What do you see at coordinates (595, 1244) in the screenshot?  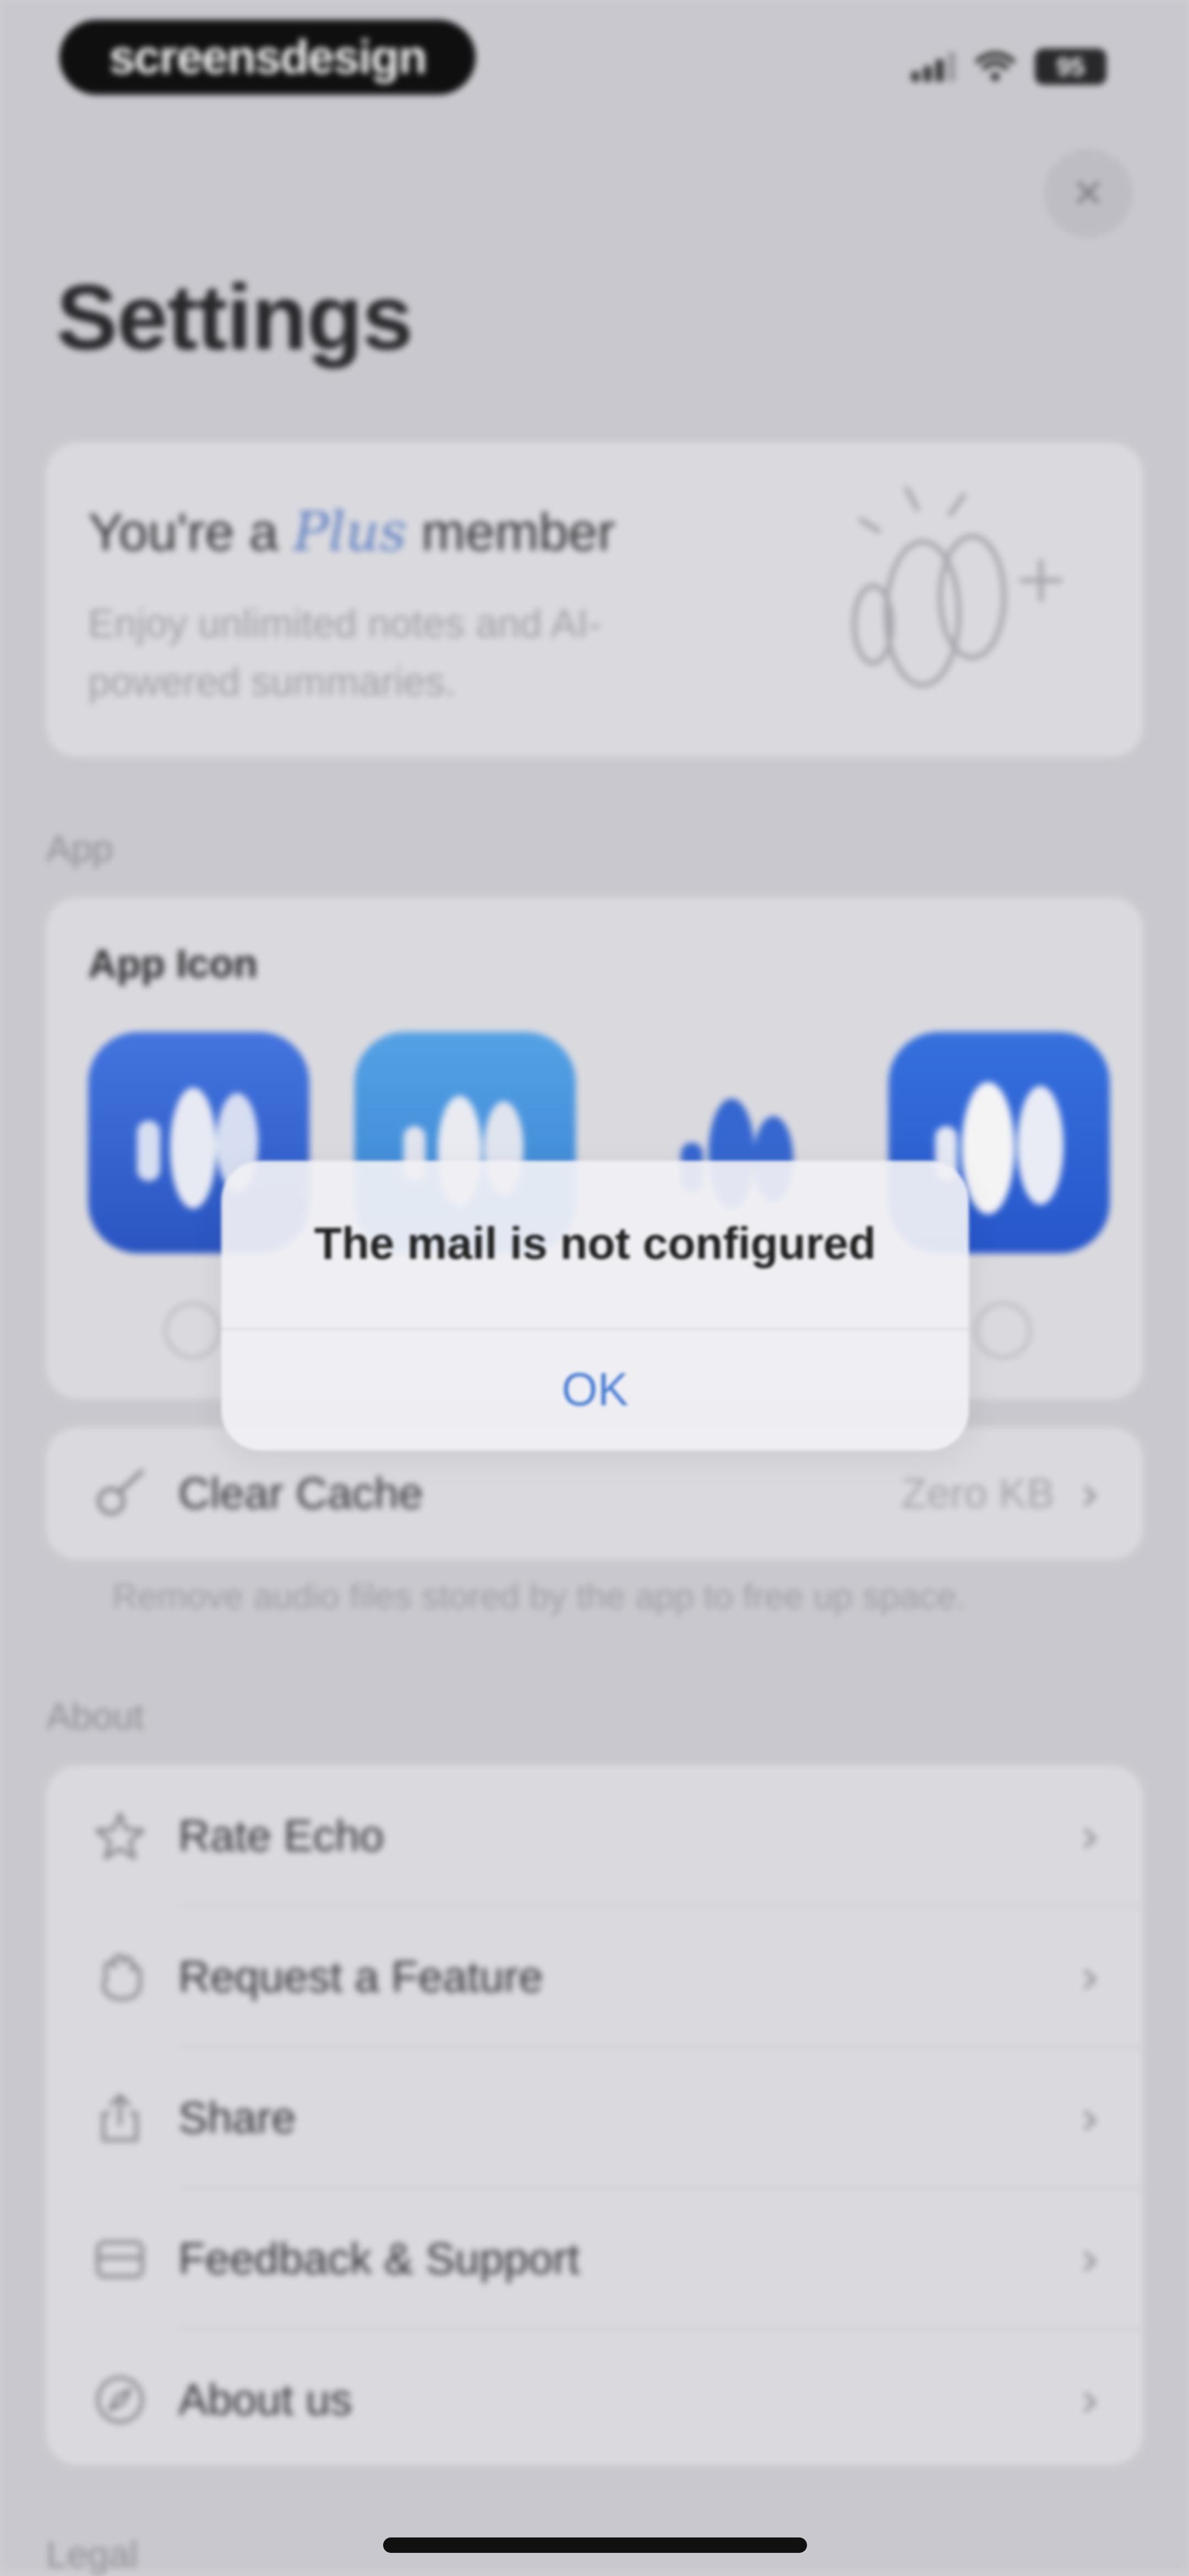 I see `alert-title: The mail is not configured` at bounding box center [595, 1244].